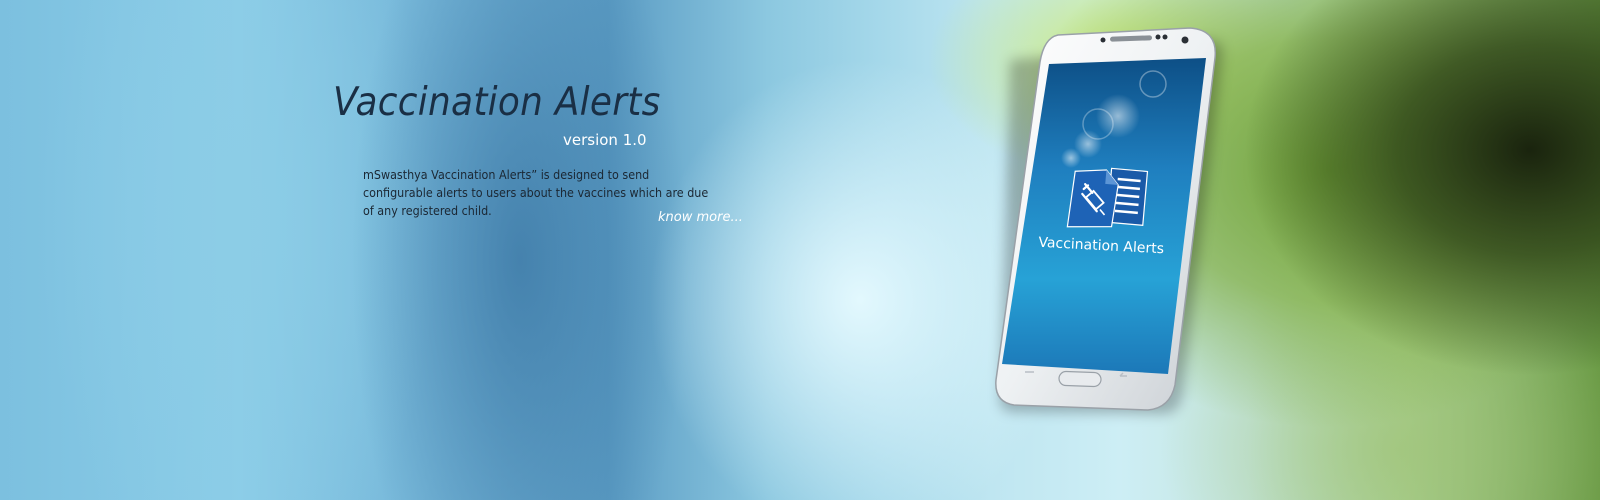 Image resolution: width=1600 pixels, height=500 pixels. What do you see at coordinates (1185, 40) in the screenshot?
I see `phone-camera` at bounding box center [1185, 40].